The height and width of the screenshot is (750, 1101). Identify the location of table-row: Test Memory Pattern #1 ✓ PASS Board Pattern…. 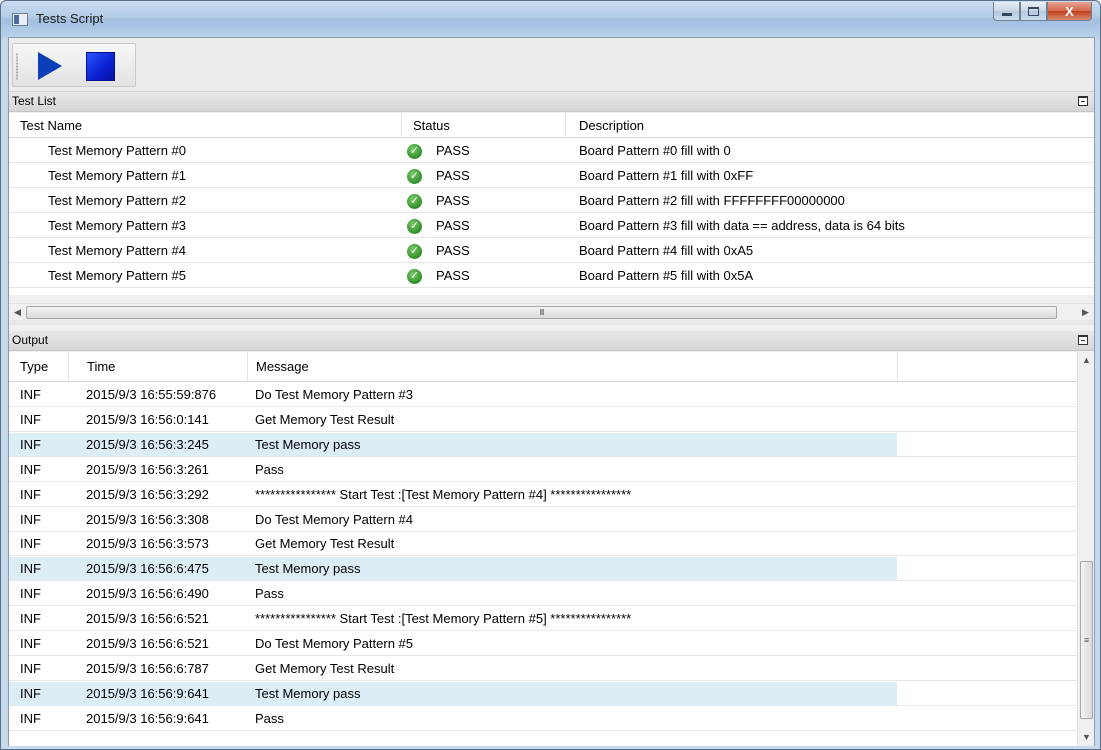
(551, 176).